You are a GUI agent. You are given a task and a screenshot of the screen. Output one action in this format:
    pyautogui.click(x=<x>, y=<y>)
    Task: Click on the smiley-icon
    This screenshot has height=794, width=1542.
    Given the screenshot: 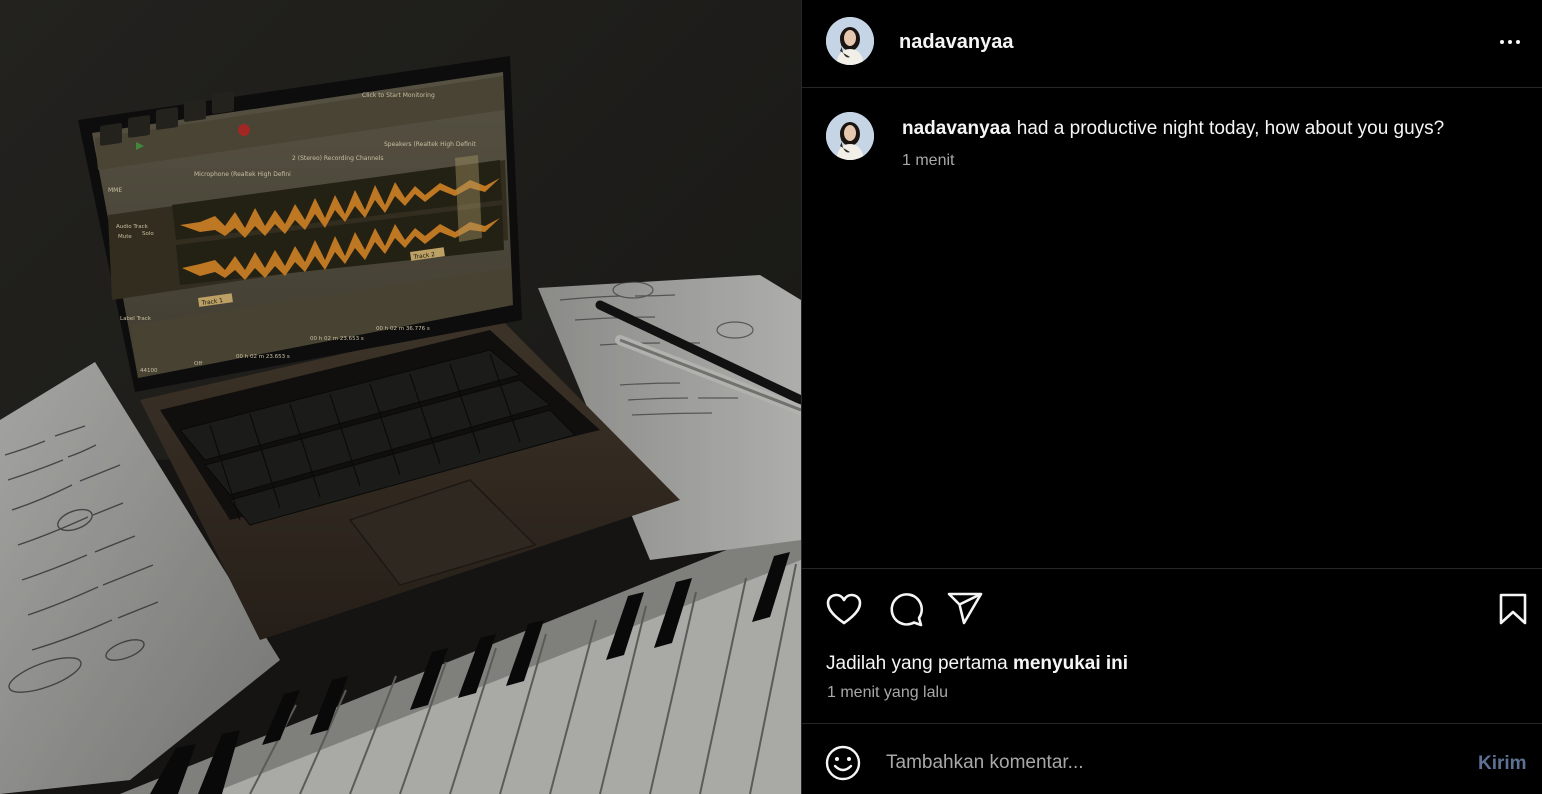 What is the action you would take?
    pyautogui.click(x=843, y=763)
    